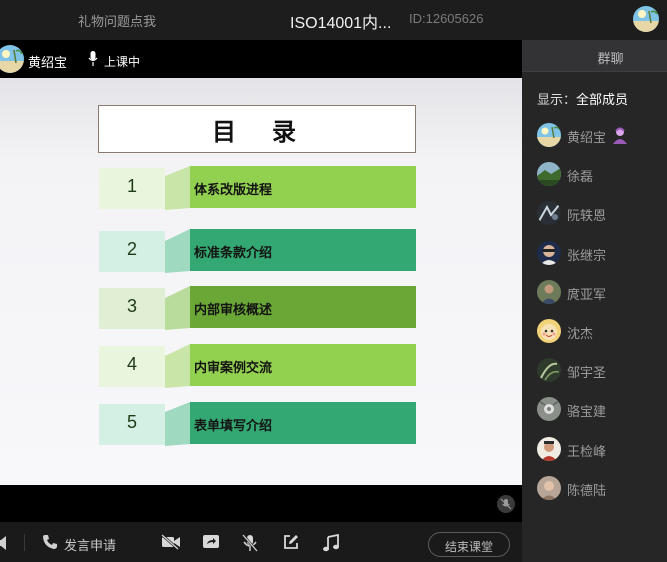  Describe the element at coordinates (131, 422) in the screenshot. I see `toc-number: 5` at that location.